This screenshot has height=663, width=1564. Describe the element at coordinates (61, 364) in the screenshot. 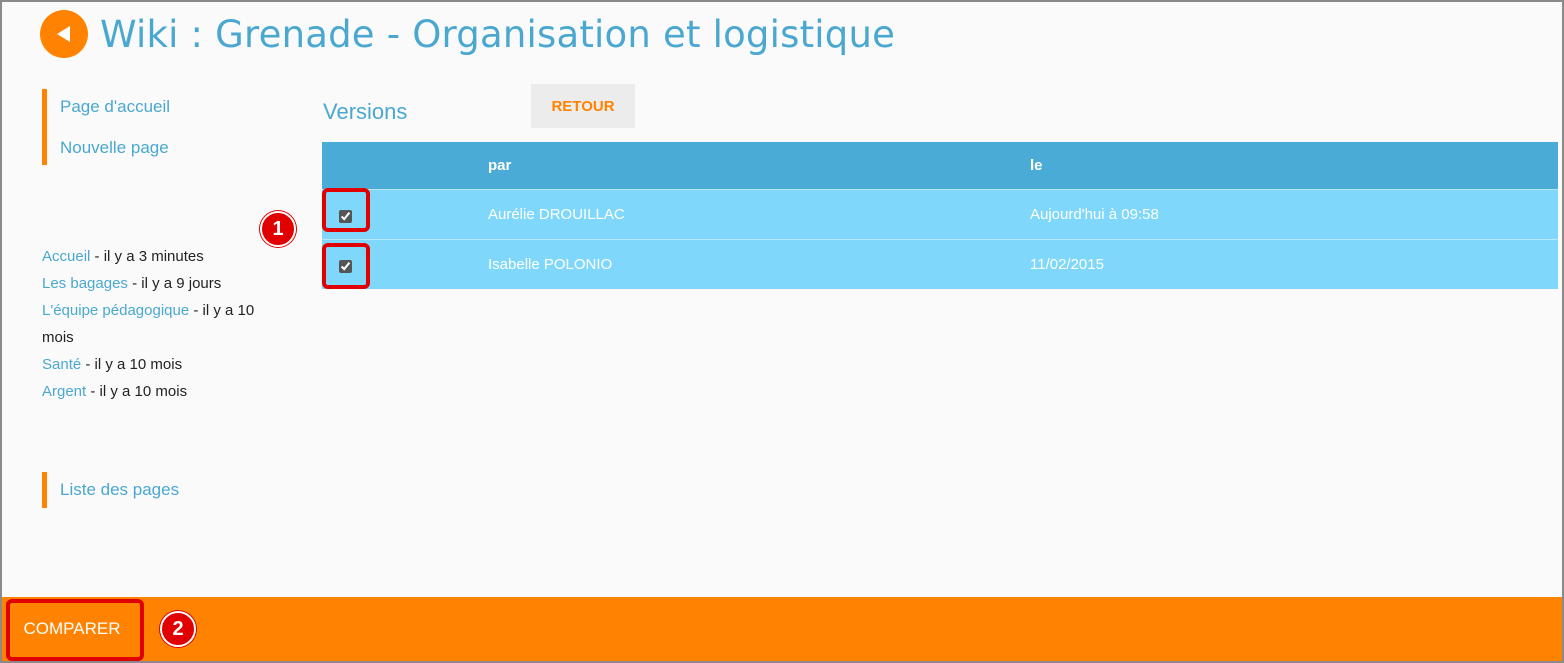

I see `recent-page-link: Santé` at that location.